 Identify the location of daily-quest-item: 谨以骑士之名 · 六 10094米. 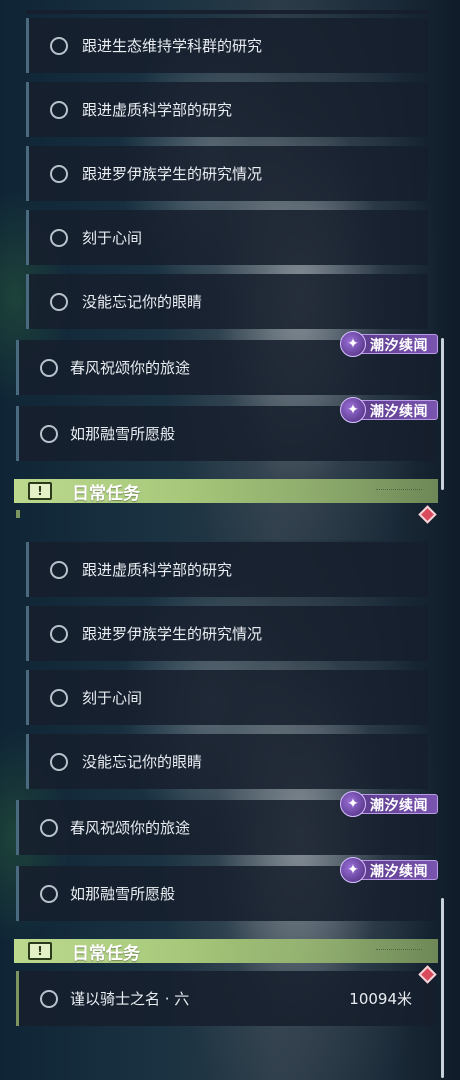
(226, 998).